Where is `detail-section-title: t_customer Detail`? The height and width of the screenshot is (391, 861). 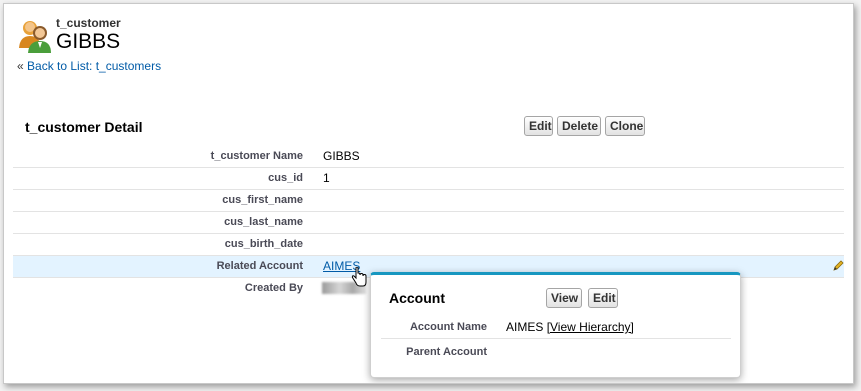
detail-section-title: t_customer Detail is located at coordinates (84, 127).